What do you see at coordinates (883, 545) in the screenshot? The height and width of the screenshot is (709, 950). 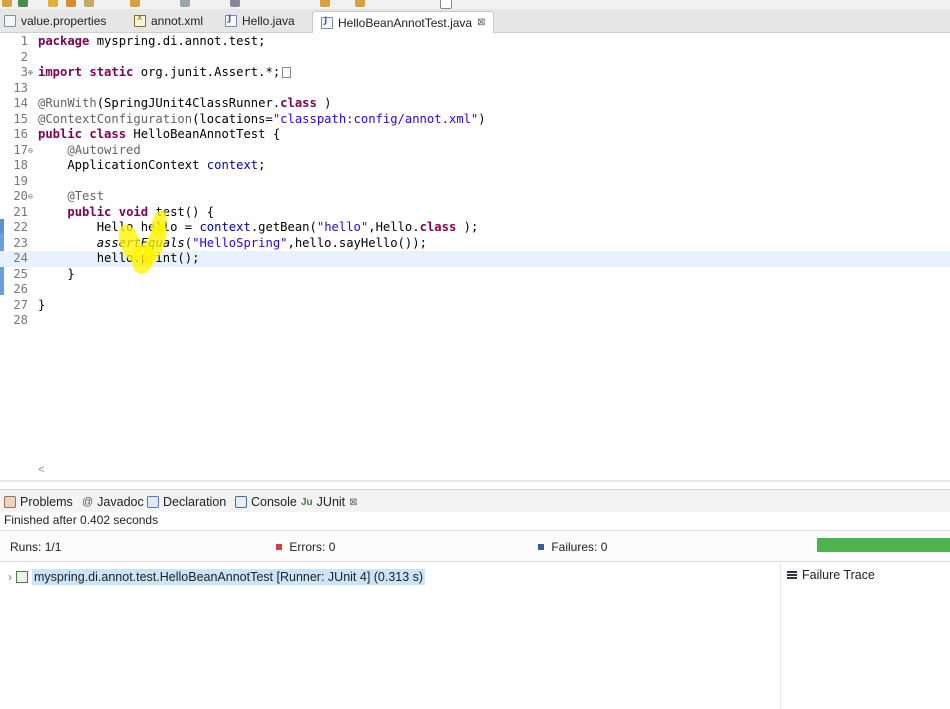 I see `junit-progress-bar` at bounding box center [883, 545].